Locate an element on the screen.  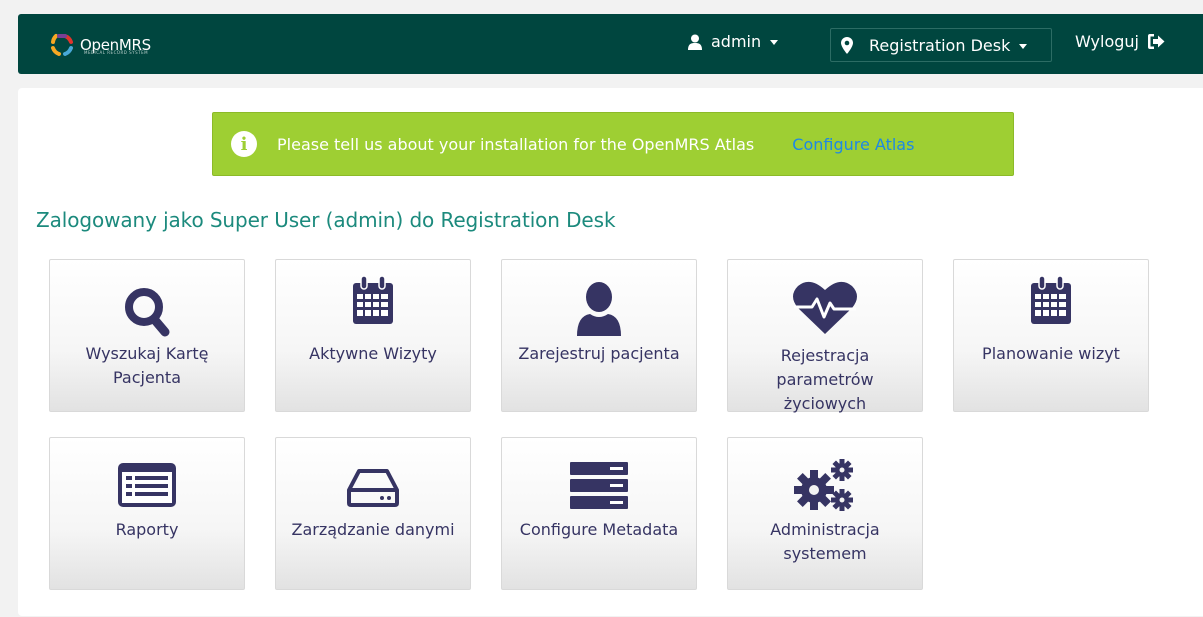
cogs-icon is located at coordinates (823, 485).